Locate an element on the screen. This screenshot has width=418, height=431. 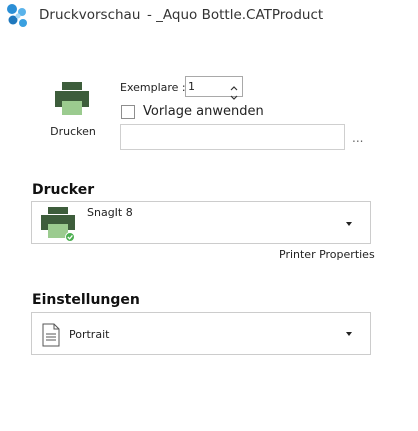
printer-dropdown: SnagIt 8 is located at coordinates (201, 222).